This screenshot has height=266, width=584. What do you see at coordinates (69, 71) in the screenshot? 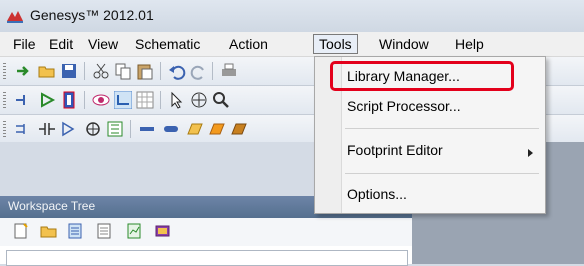
I see `save-icon` at bounding box center [69, 71].